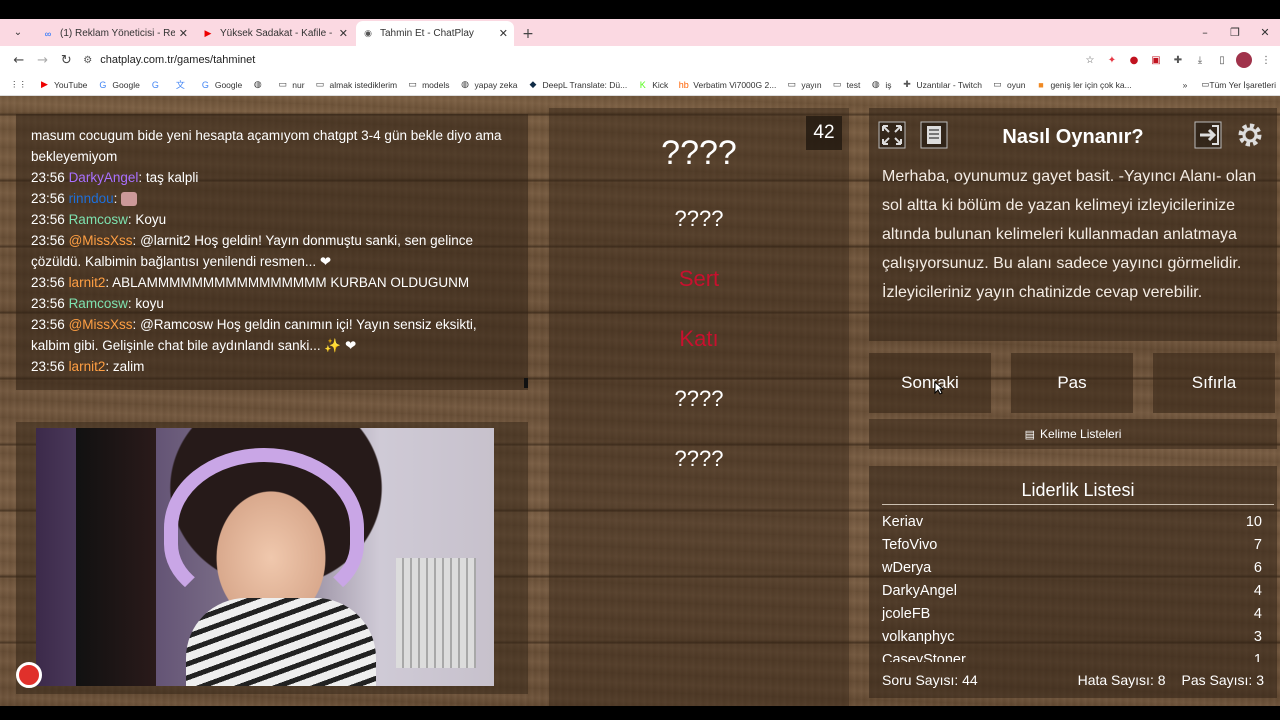  Describe the element at coordinates (1090, 60) in the screenshot. I see `bookmark-star-icon: ☆` at that location.